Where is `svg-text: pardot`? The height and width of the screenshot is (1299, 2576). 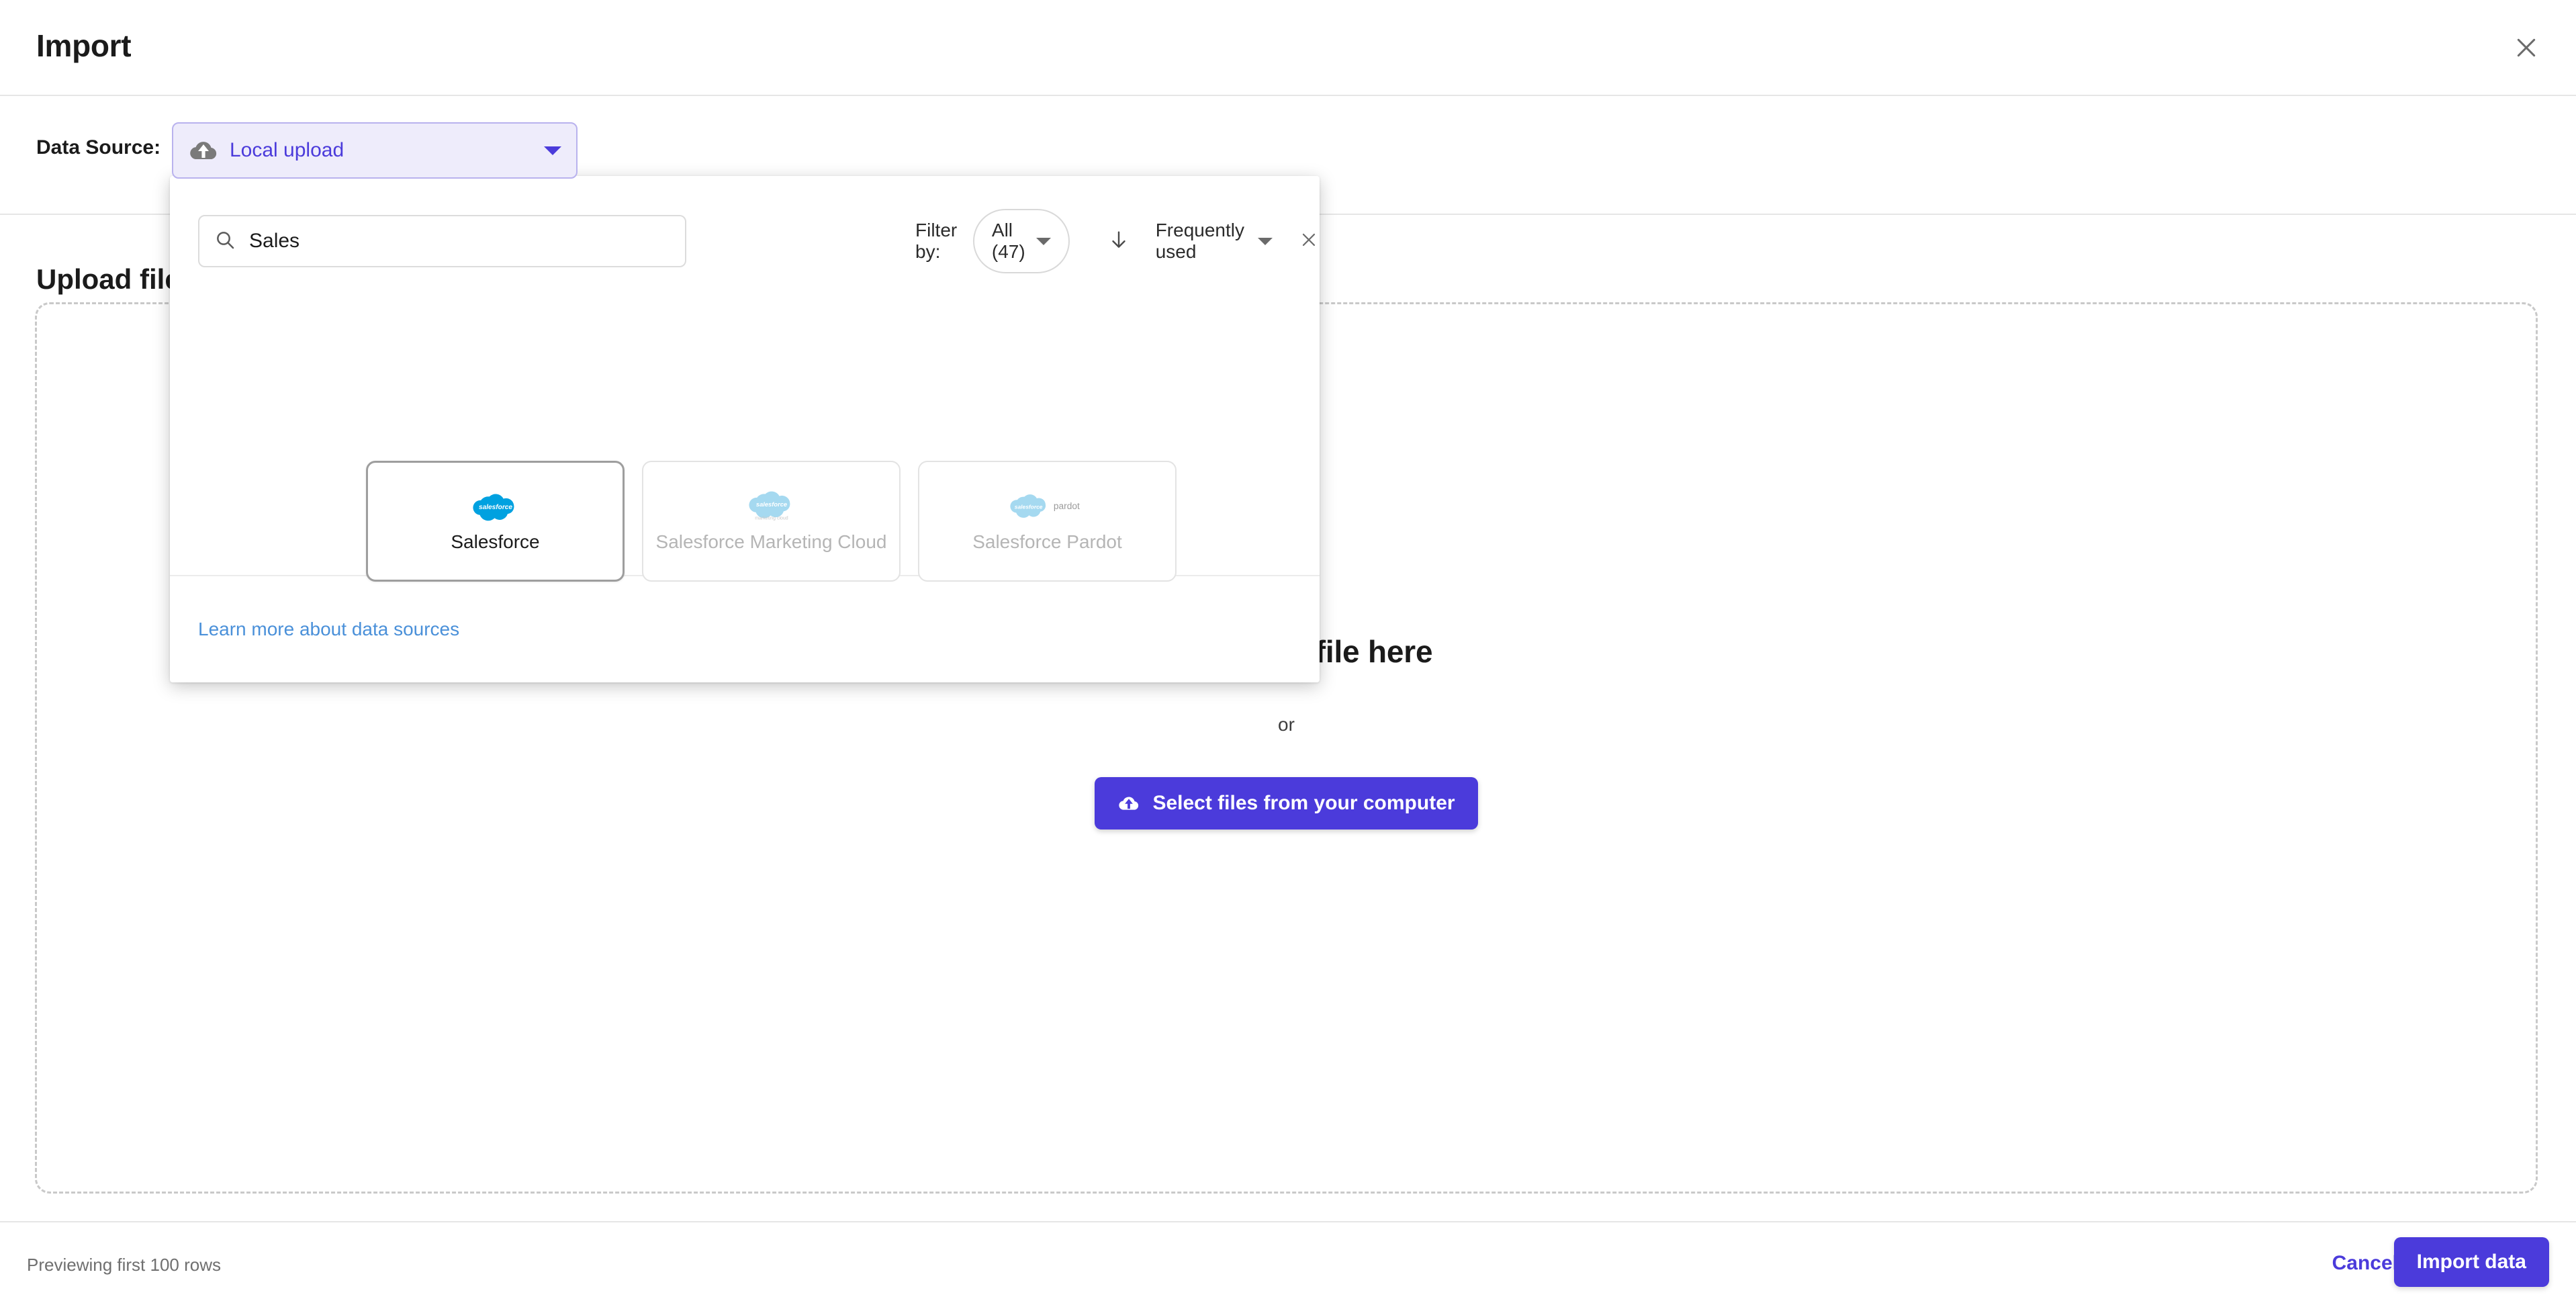 svg-text: pardot is located at coordinates (1066, 506).